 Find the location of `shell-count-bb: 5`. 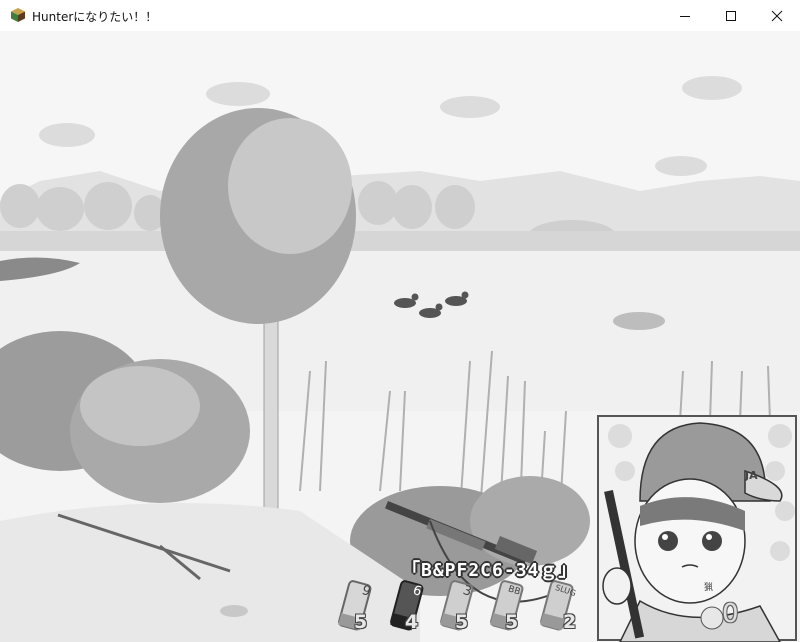

shell-count-bb: 5 is located at coordinates (512, 622).